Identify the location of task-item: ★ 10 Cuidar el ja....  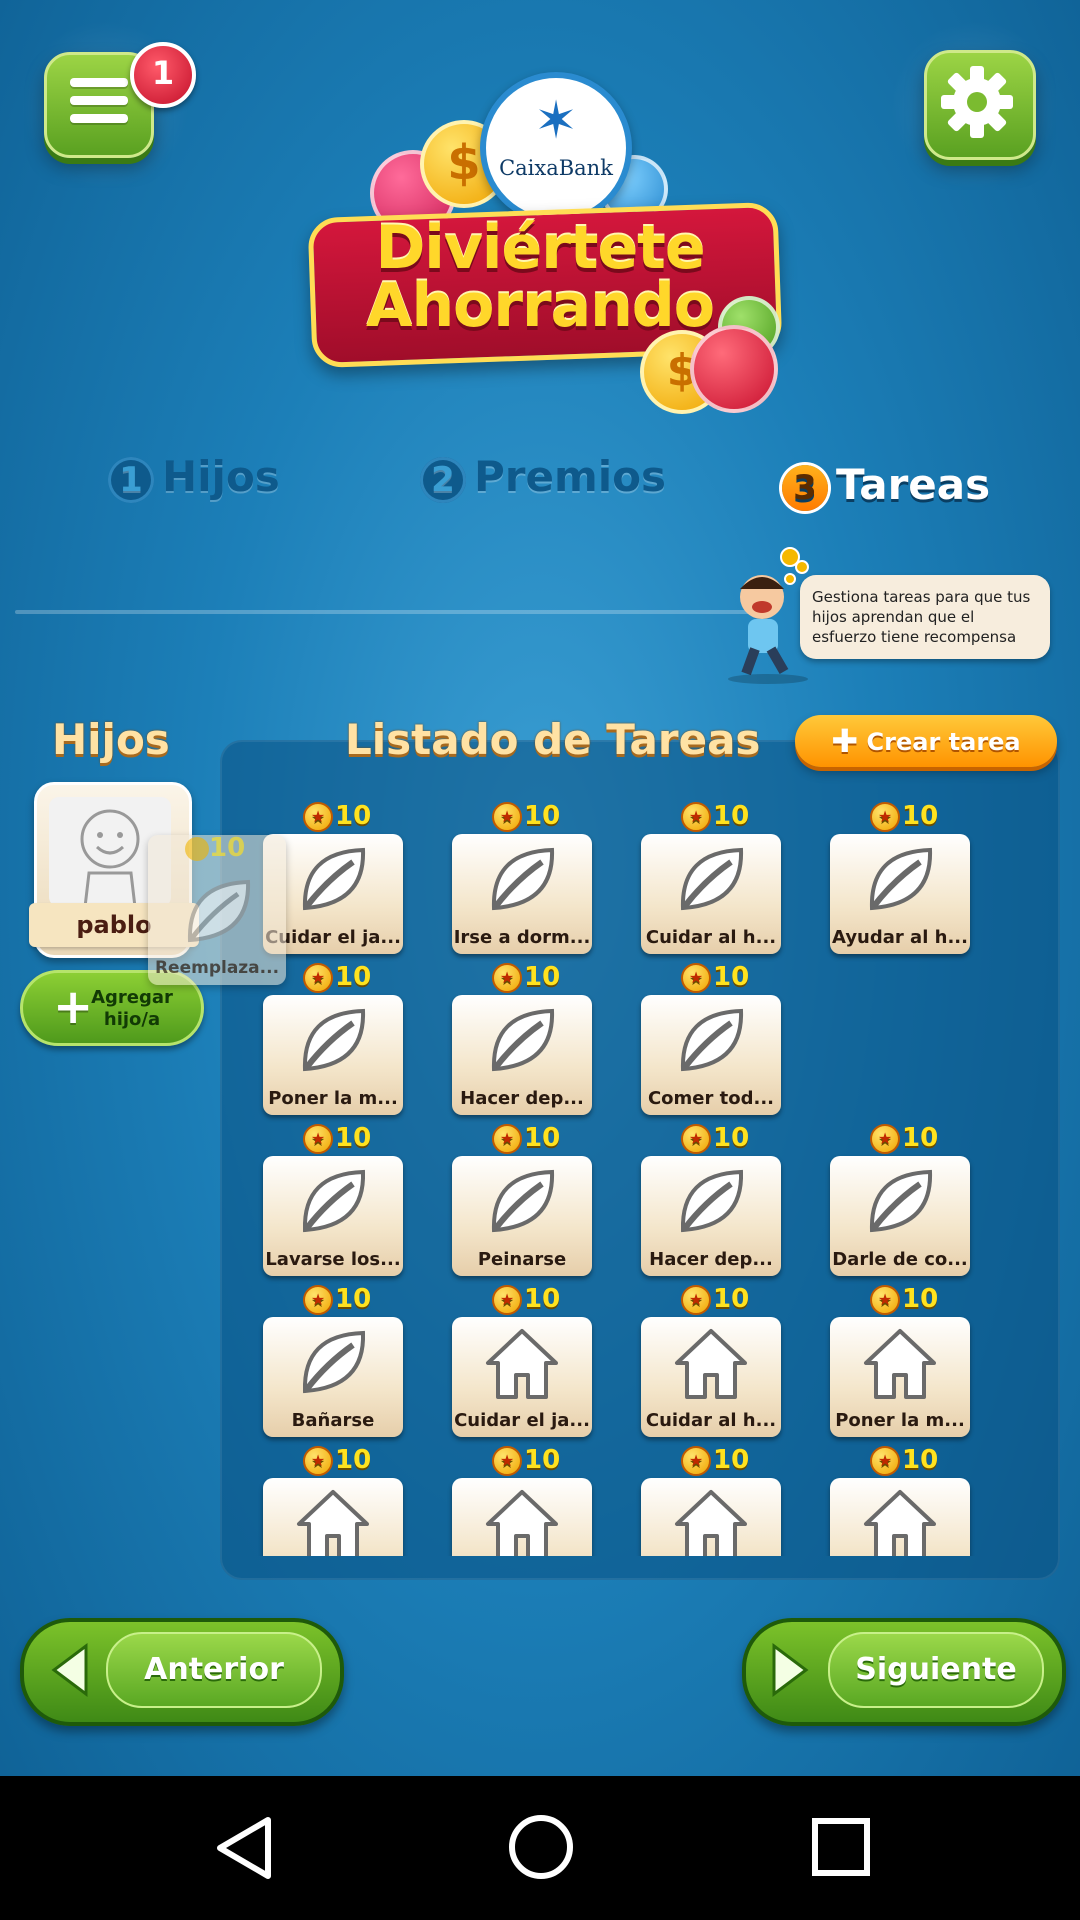
(522, 1363).